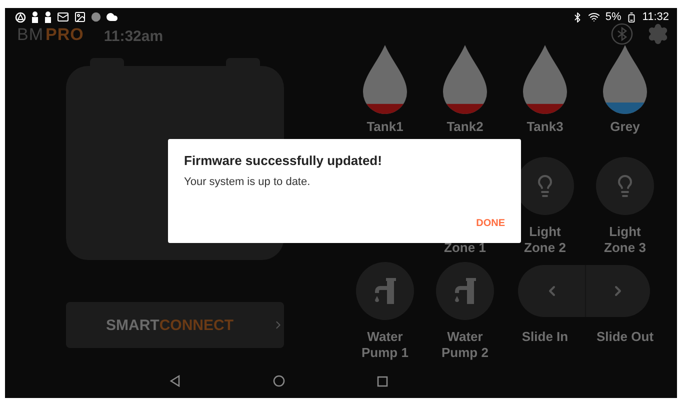 The height and width of the screenshot is (403, 682). Describe the element at coordinates (465, 127) in the screenshot. I see `tank-label: Tank2` at that location.